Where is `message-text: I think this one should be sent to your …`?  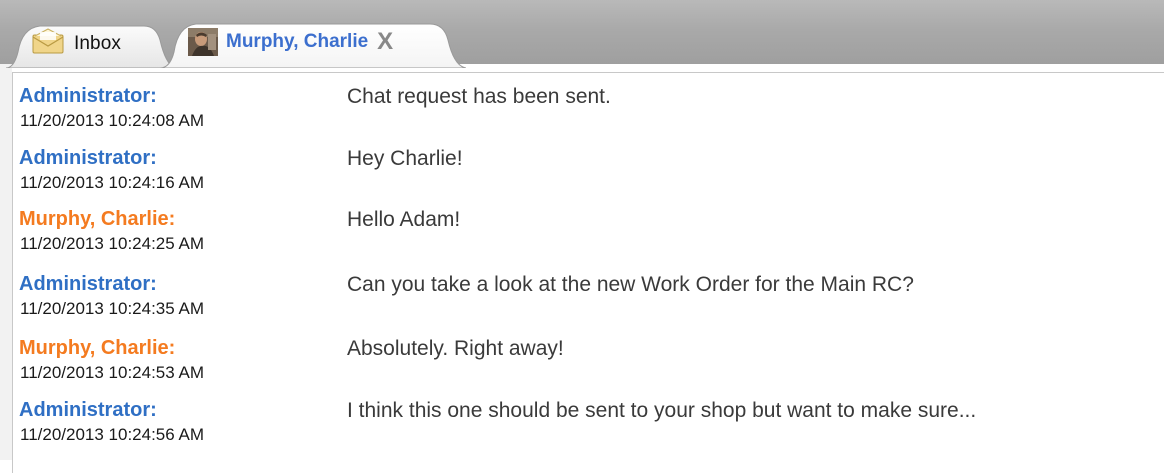 message-text: I think this one should be sent to your … is located at coordinates (662, 410).